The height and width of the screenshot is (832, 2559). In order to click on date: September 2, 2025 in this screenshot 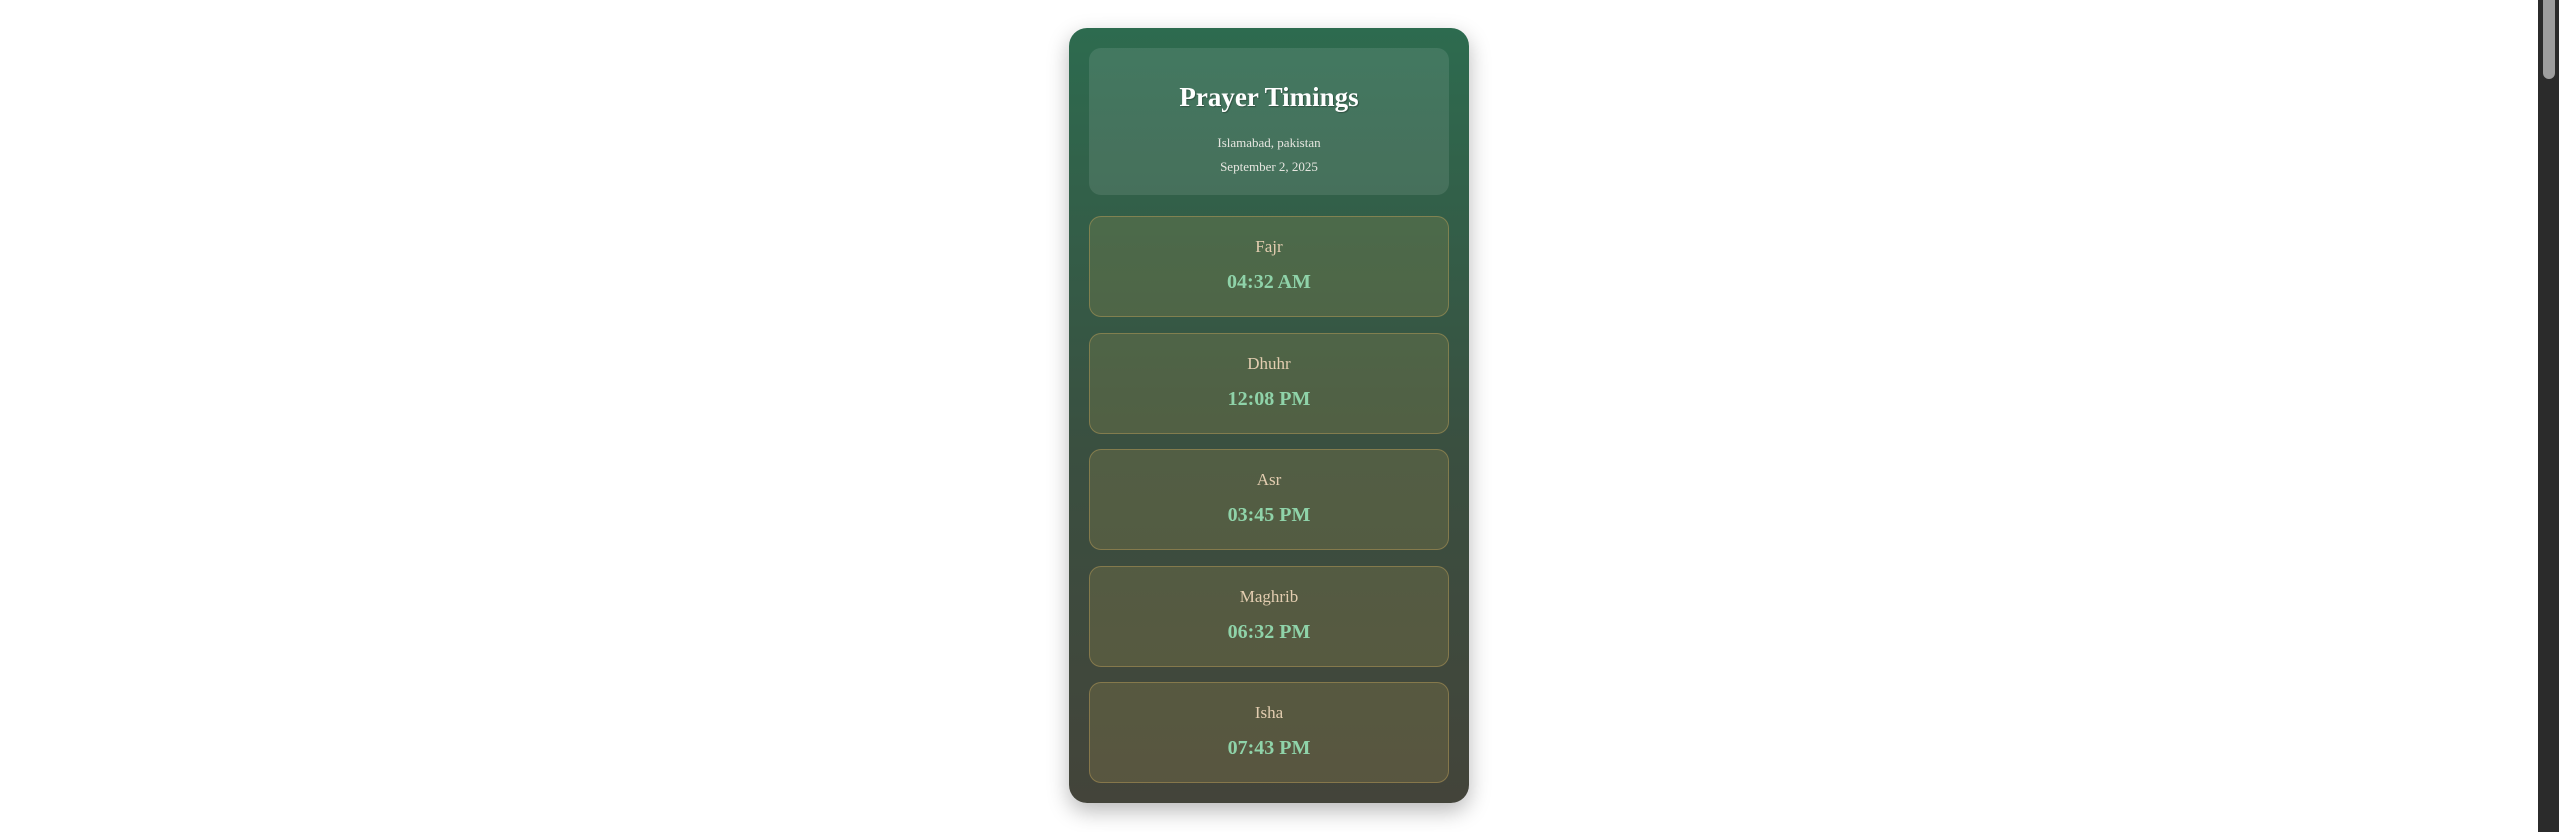, I will do `click(1269, 166)`.